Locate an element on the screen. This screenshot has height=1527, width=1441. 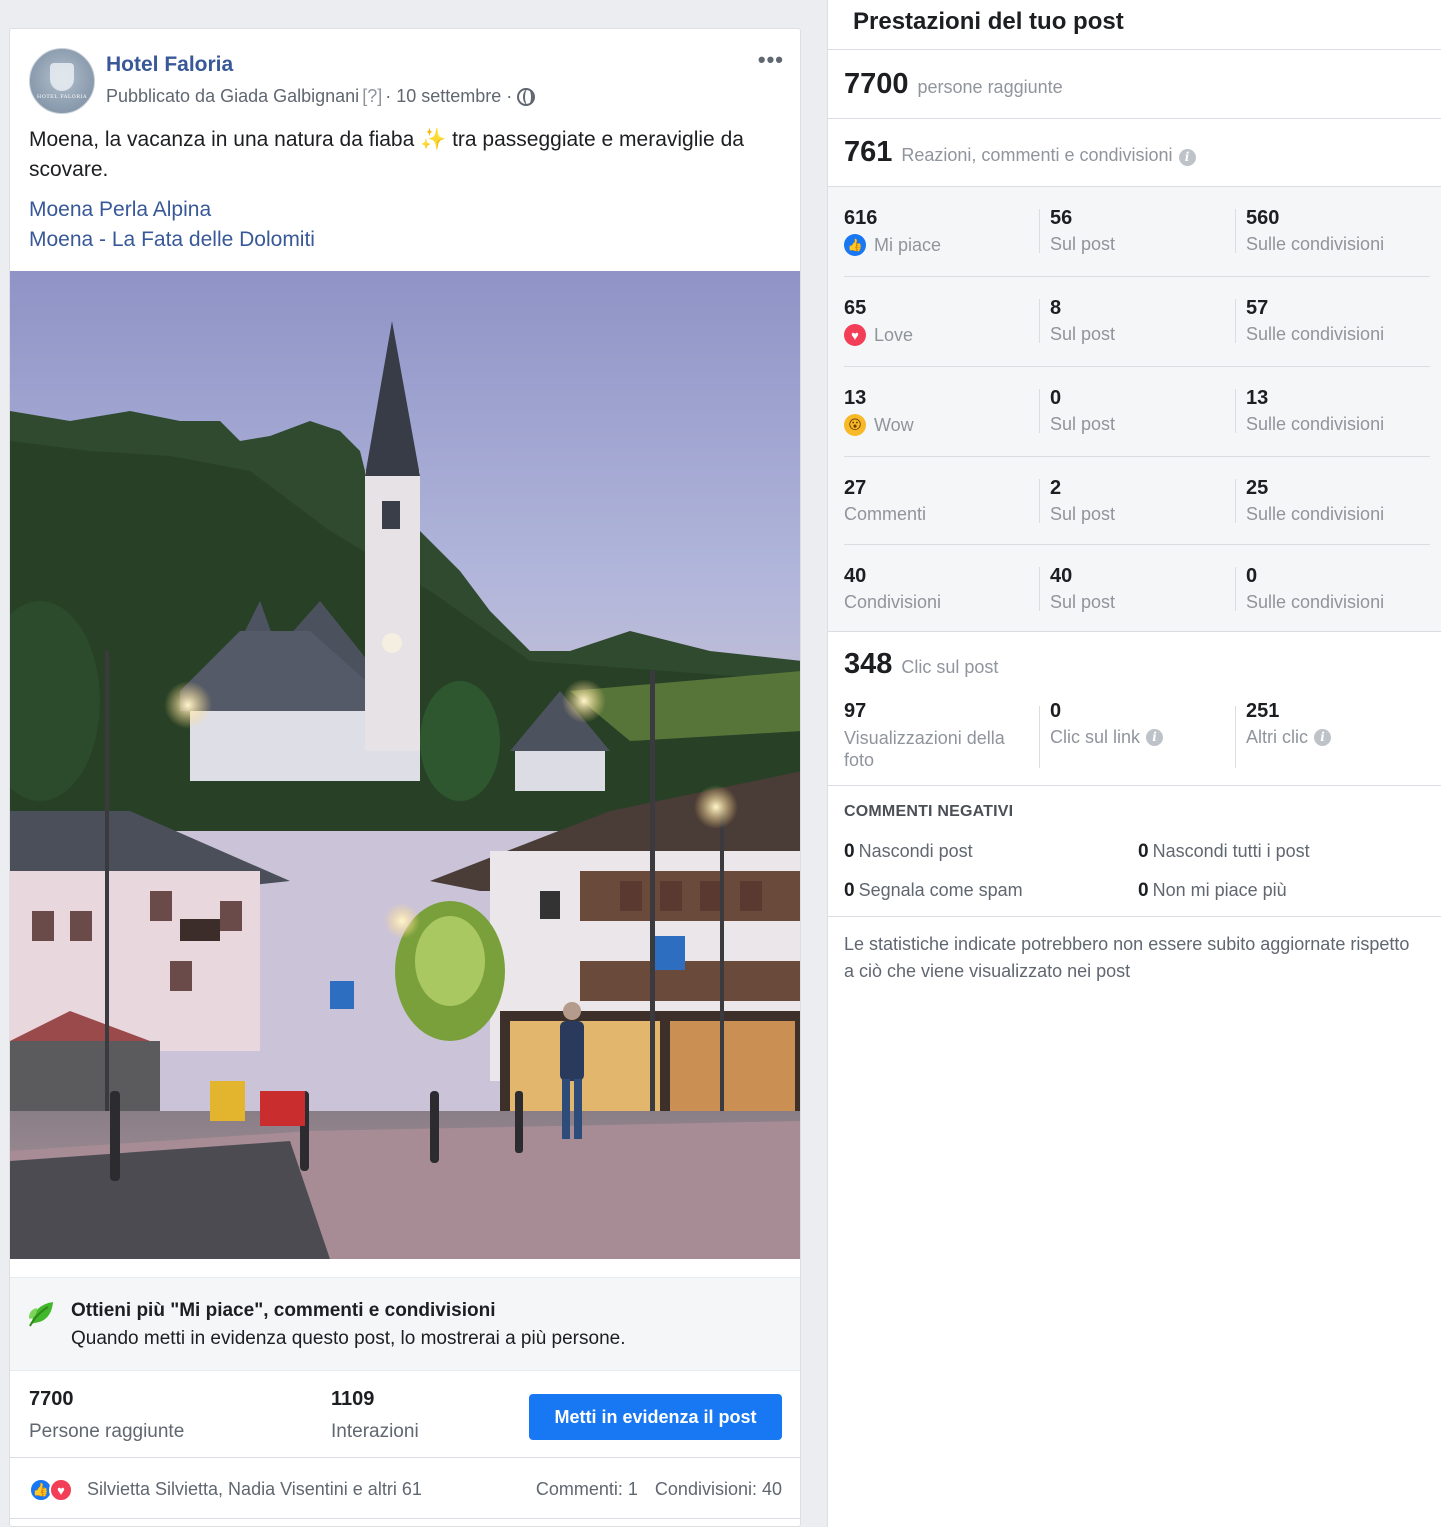
unlike-value: 0 is located at coordinates (1143, 890).